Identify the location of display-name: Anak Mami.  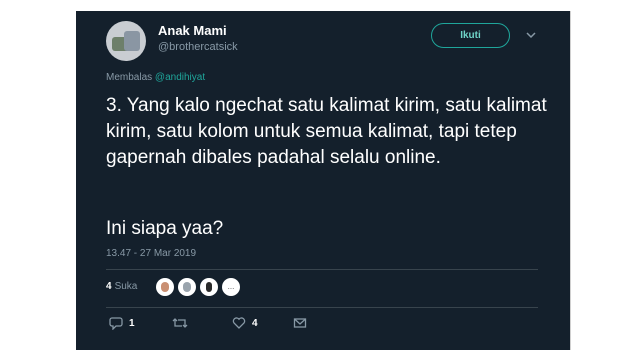
(192, 30).